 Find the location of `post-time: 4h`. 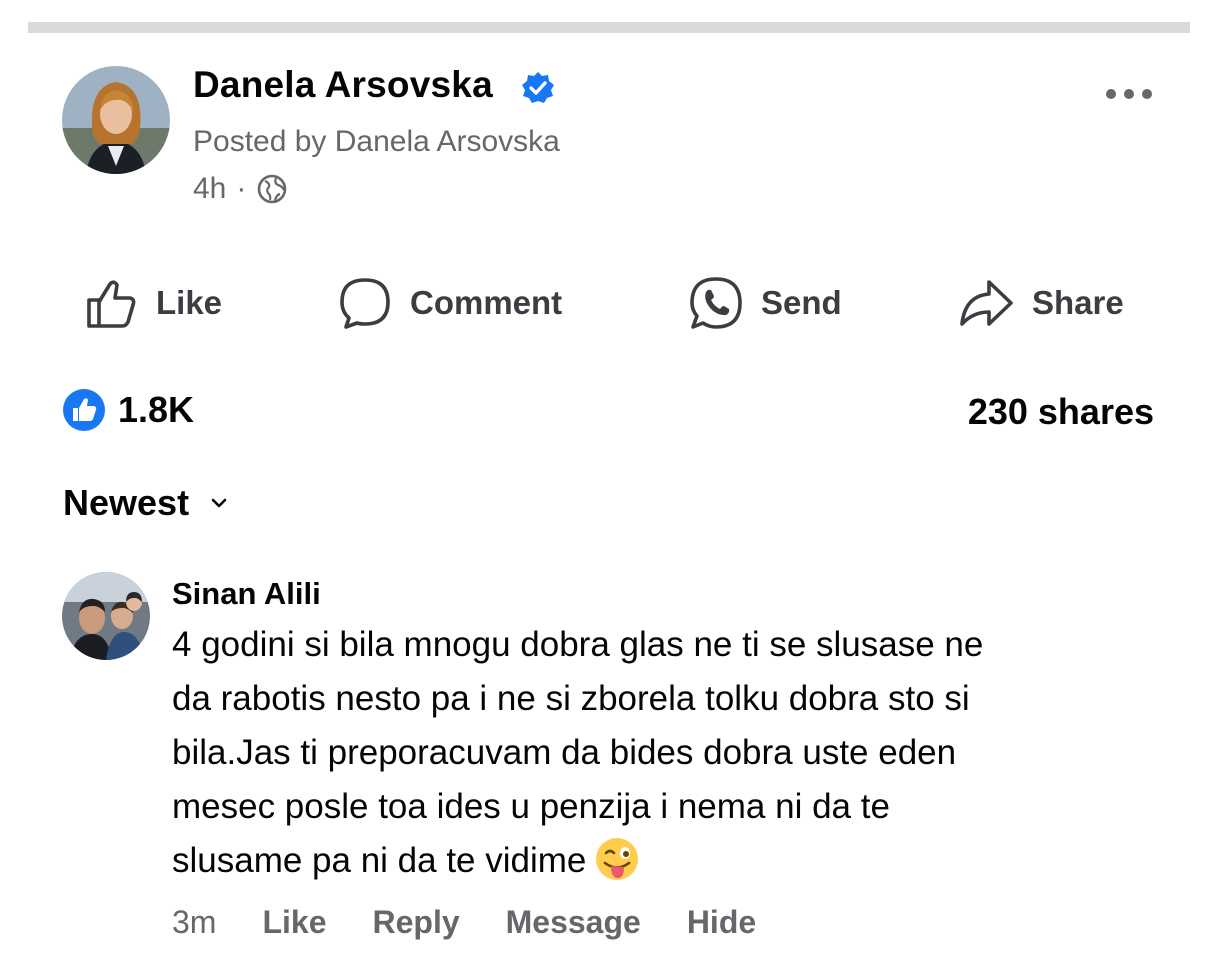

post-time: 4h is located at coordinates (209, 189).